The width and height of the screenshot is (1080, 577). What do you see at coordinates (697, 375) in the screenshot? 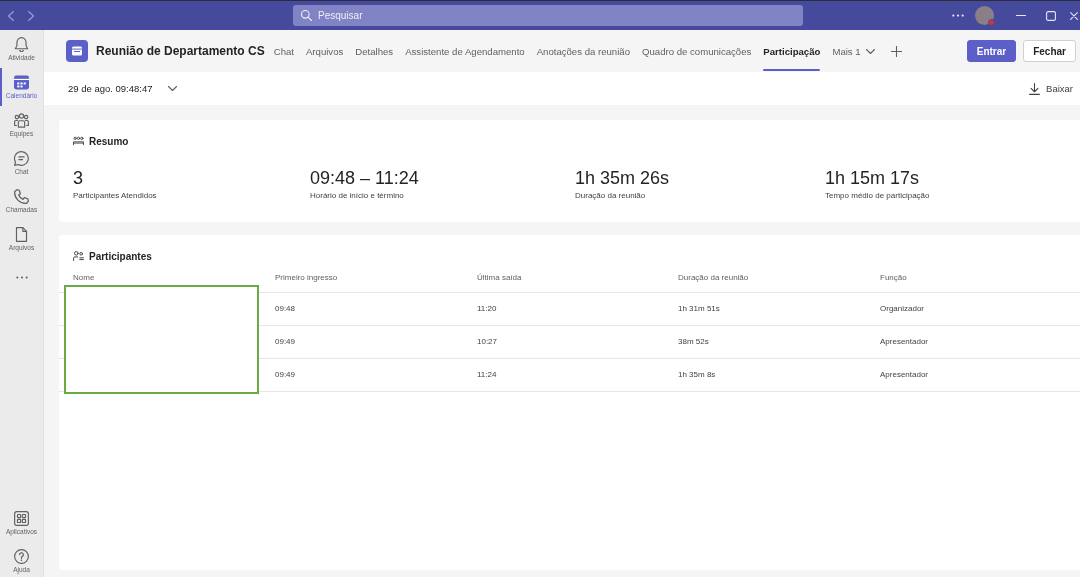
I see `table-cell: 1h 35m 8s` at bounding box center [697, 375].